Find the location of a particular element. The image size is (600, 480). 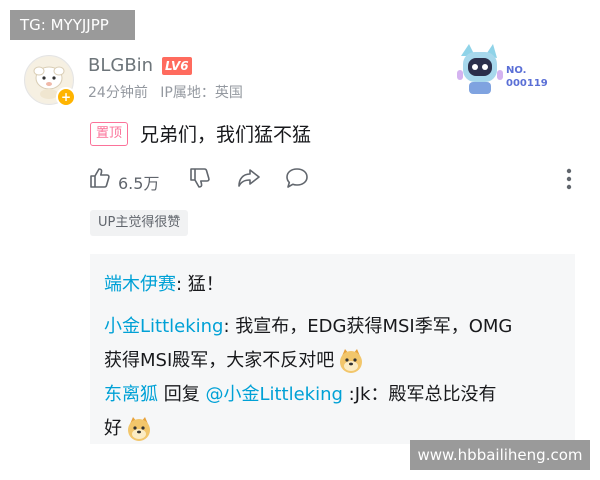

like-icon is located at coordinates (100, 178).